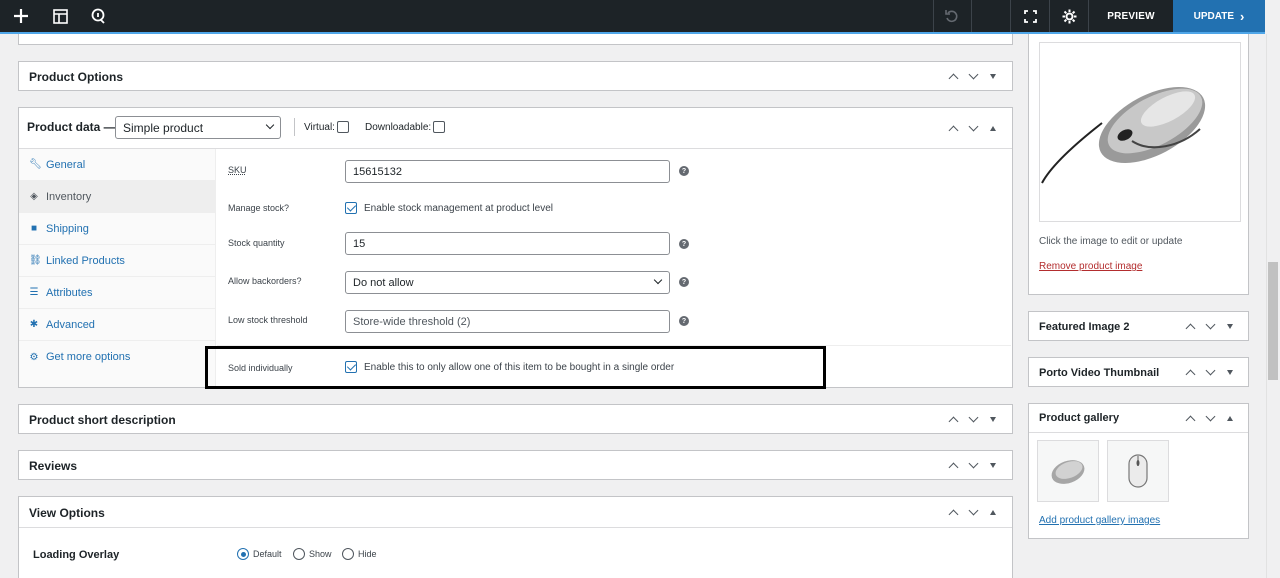 Image resolution: width=1280 pixels, height=578 pixels. What do you see at coordinates (1079, 418) in the screenshot?
I see `box-title: Product gallery` at bounding box center [1079, 418].